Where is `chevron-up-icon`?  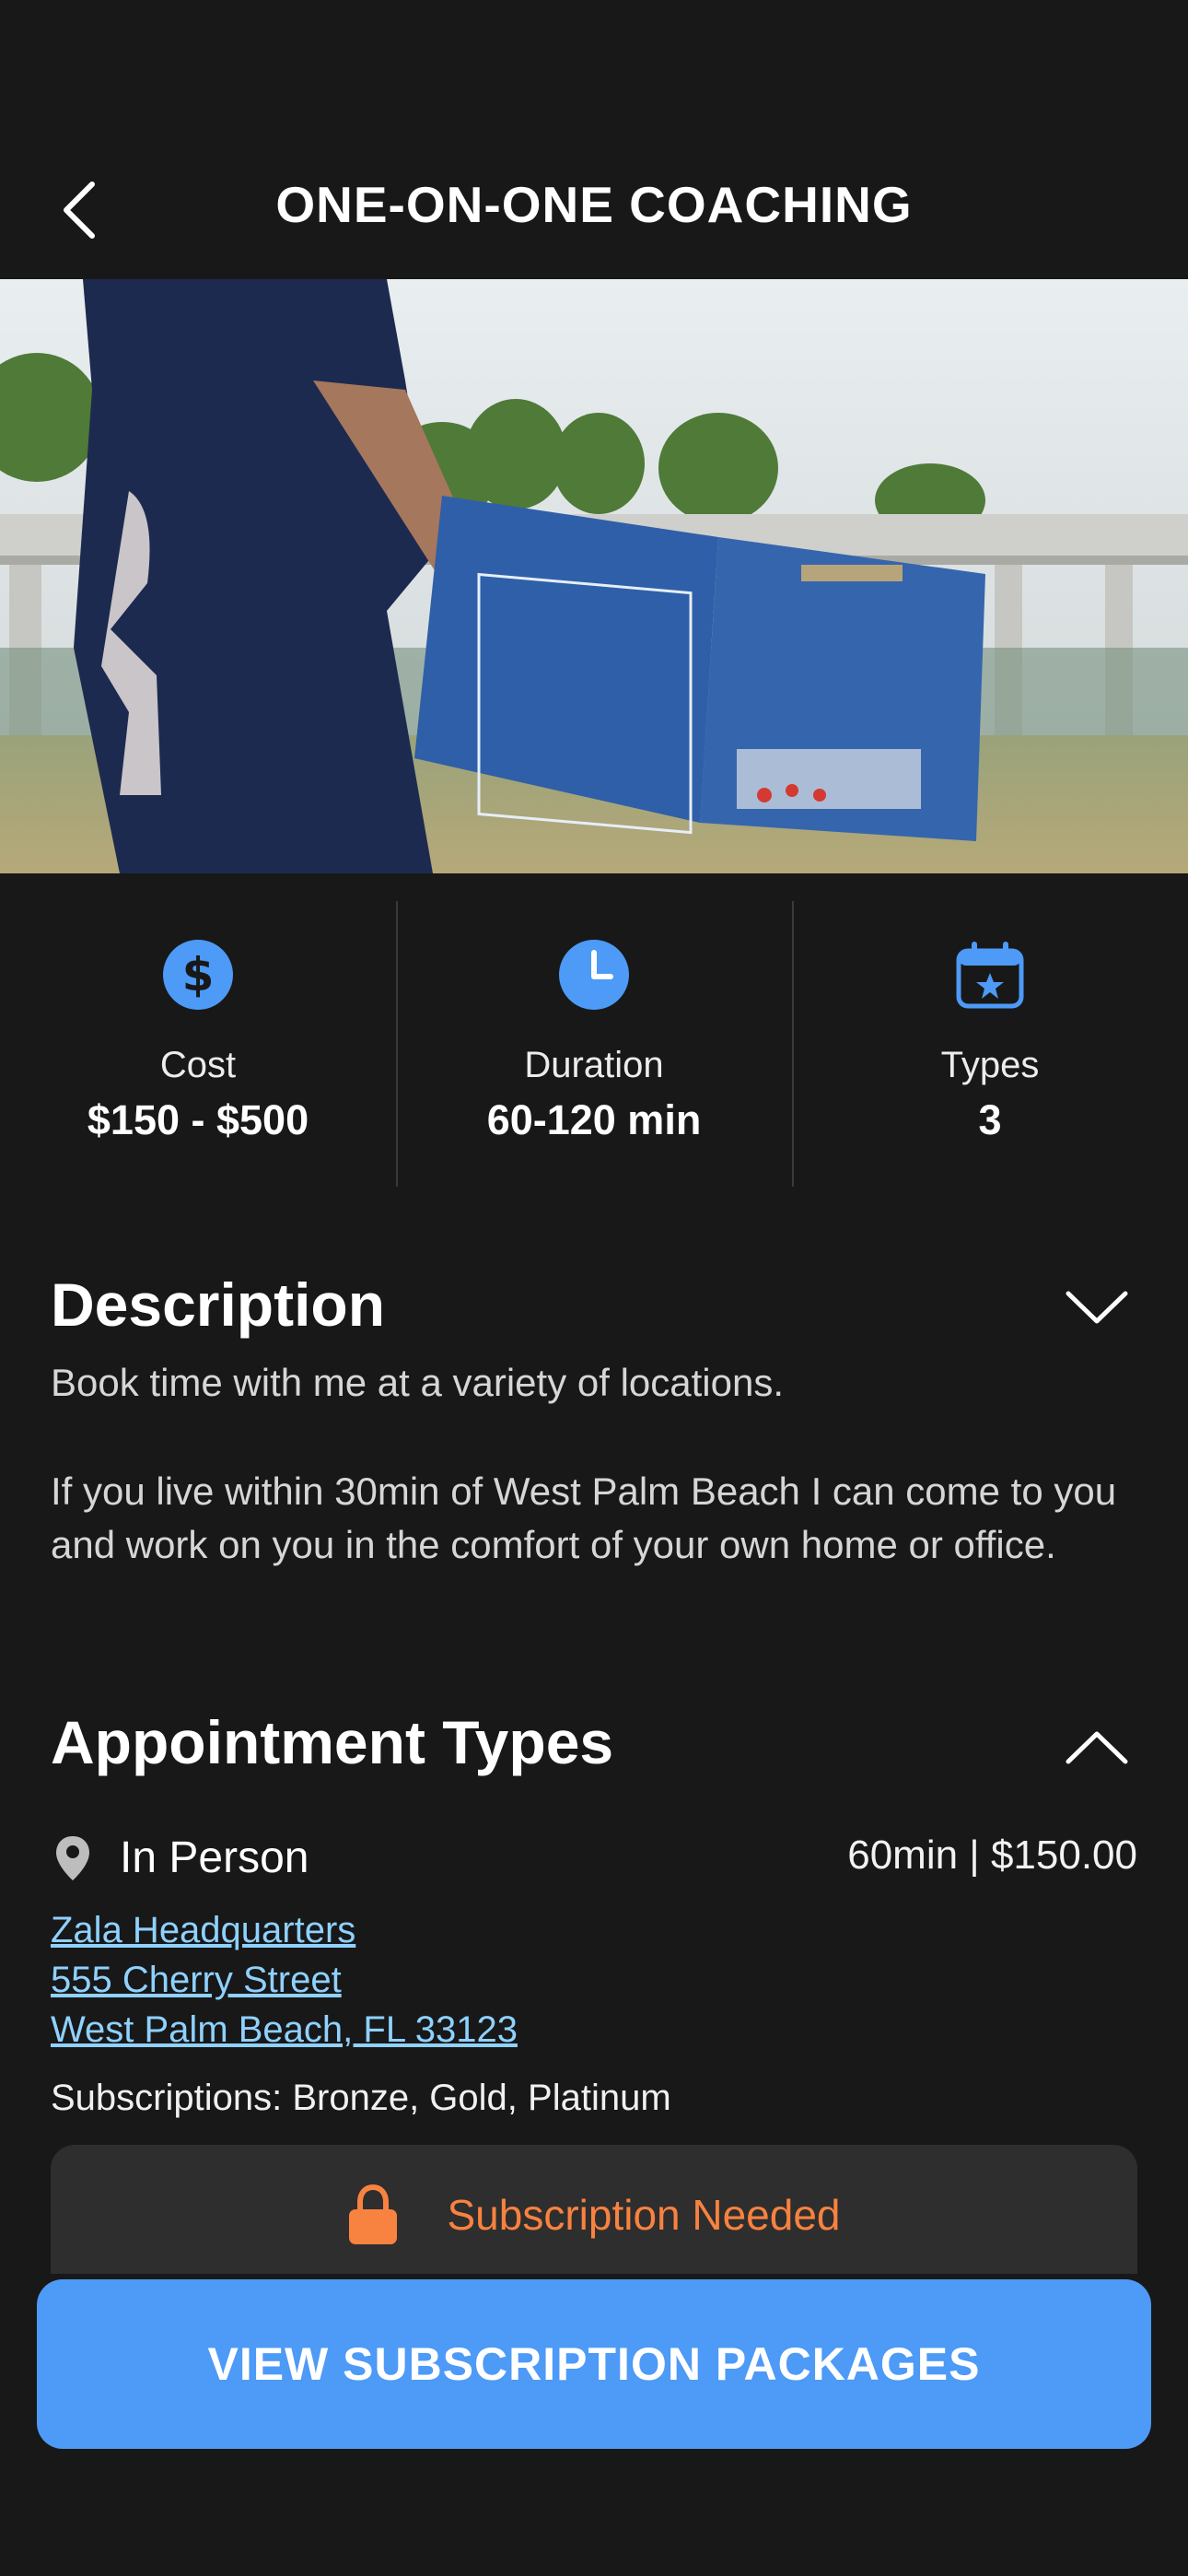 chevron-up-icon is located at coordinates (1097, 1746).